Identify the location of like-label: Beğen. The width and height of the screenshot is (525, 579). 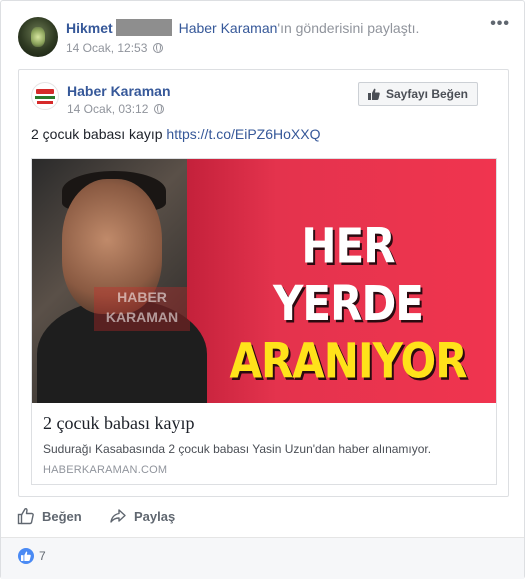
(62, 516).